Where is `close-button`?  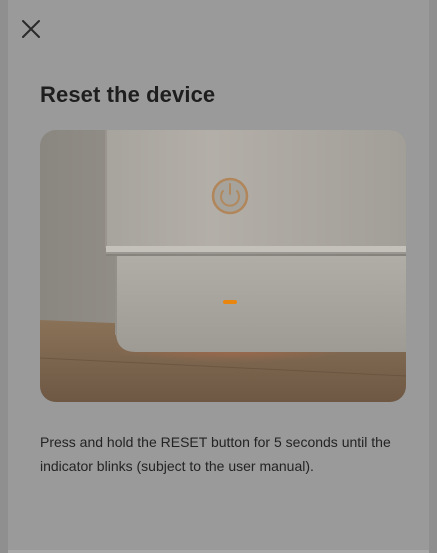
close-button is located at coordinates (31, 29).